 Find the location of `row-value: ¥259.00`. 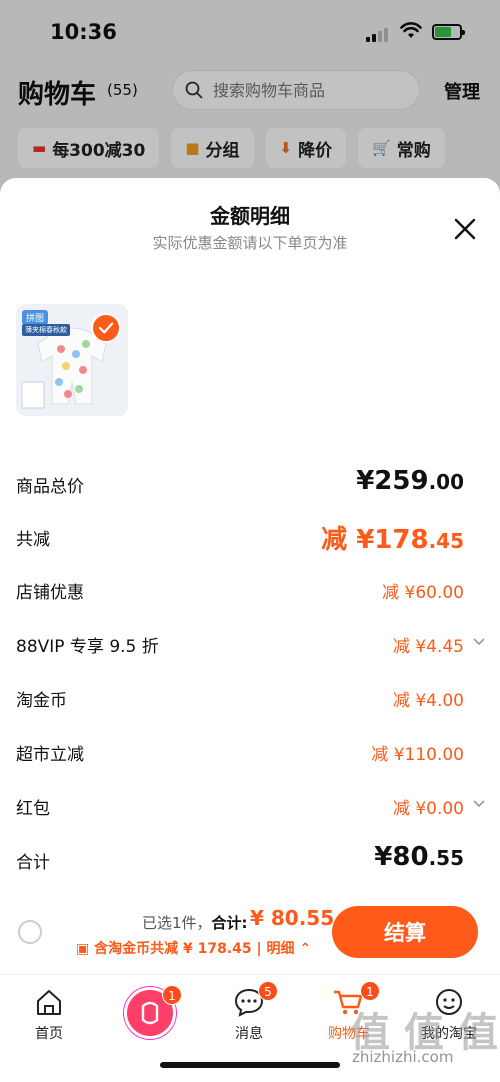

row-value: ¥259.00 is located at coordinates (410, 481).